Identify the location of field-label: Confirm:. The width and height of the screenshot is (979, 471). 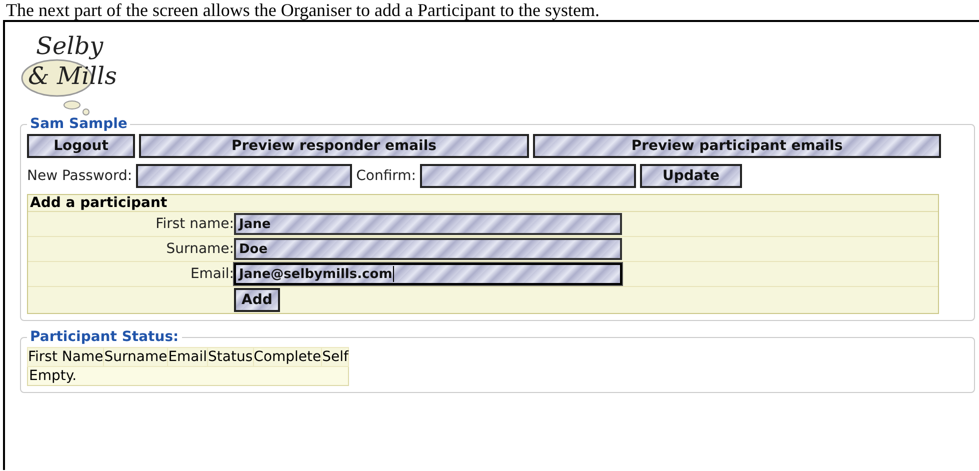
(386, 176).